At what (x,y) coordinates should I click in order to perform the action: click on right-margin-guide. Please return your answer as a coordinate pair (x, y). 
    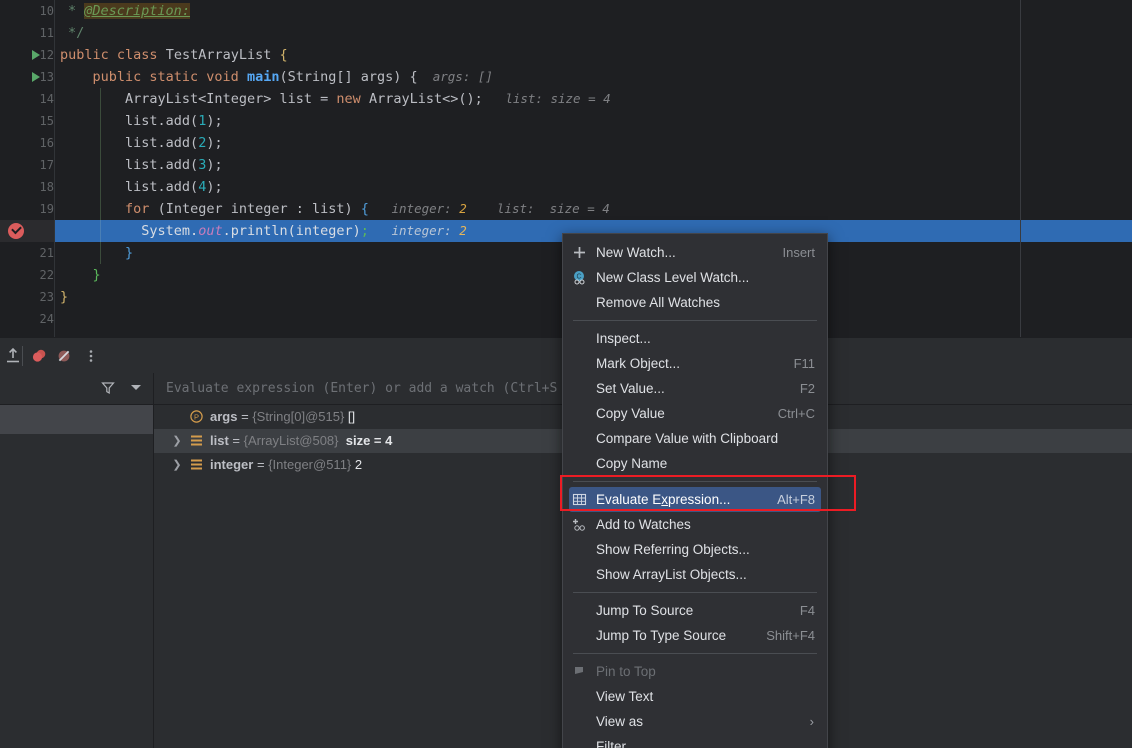
    Looking at the image, I should click on (1020, 168).